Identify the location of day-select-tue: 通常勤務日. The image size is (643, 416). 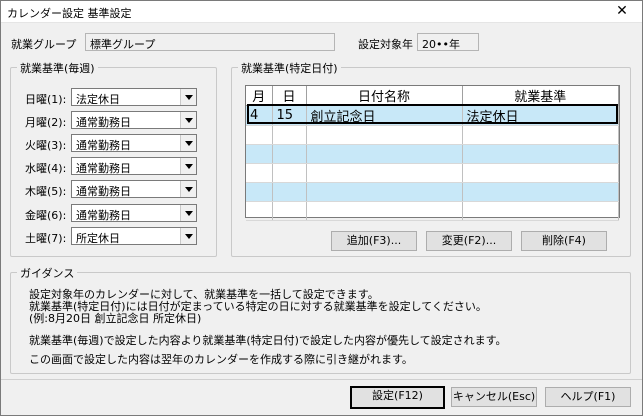
(134, 143).